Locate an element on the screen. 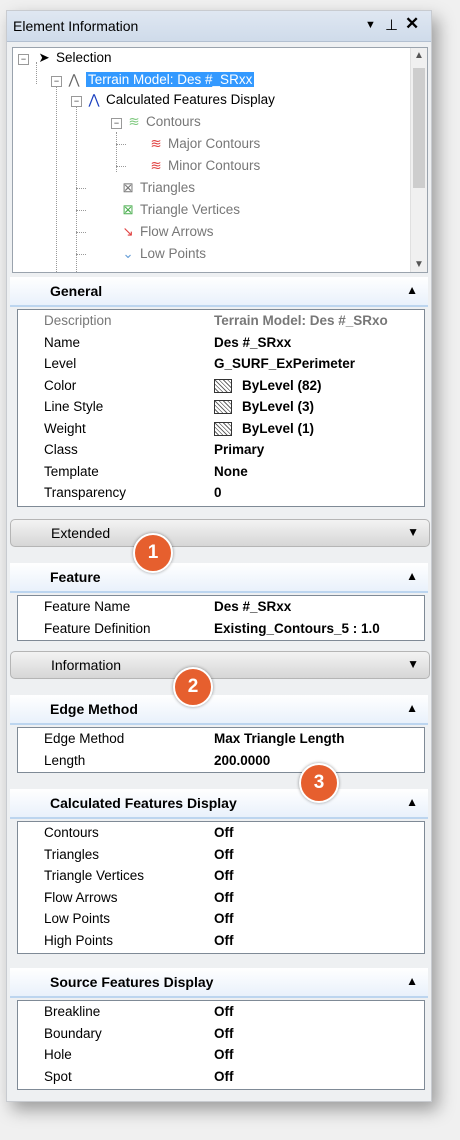 The height and width of the screenshot is (1140, 460). tree-scrollbar: ▲ ▼ is located at coordinates (418, 160).